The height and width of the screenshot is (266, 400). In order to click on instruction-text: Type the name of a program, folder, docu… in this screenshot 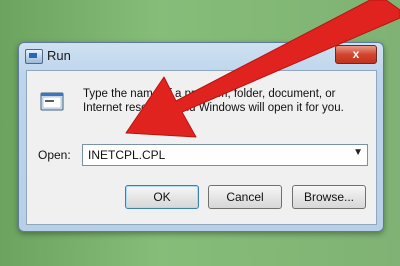, I will do `click(213, 101)`.